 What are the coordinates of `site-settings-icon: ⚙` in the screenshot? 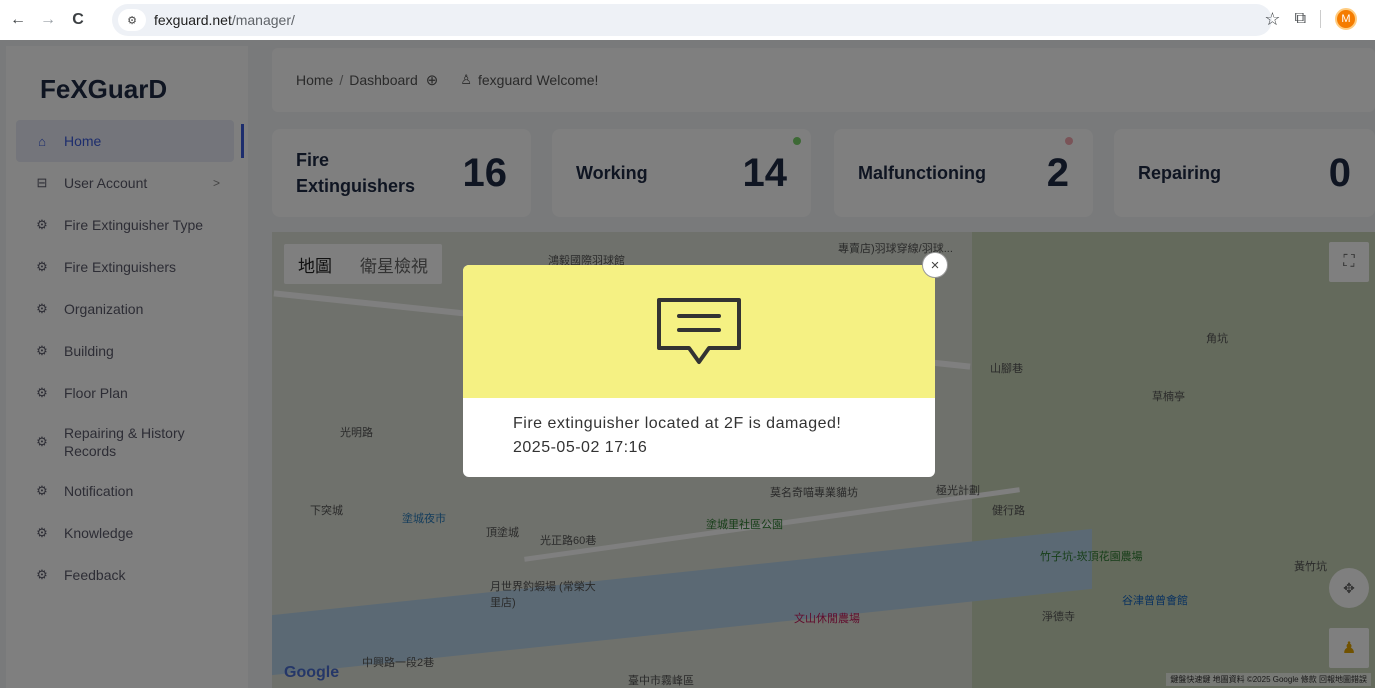 It's located at (132, 20).